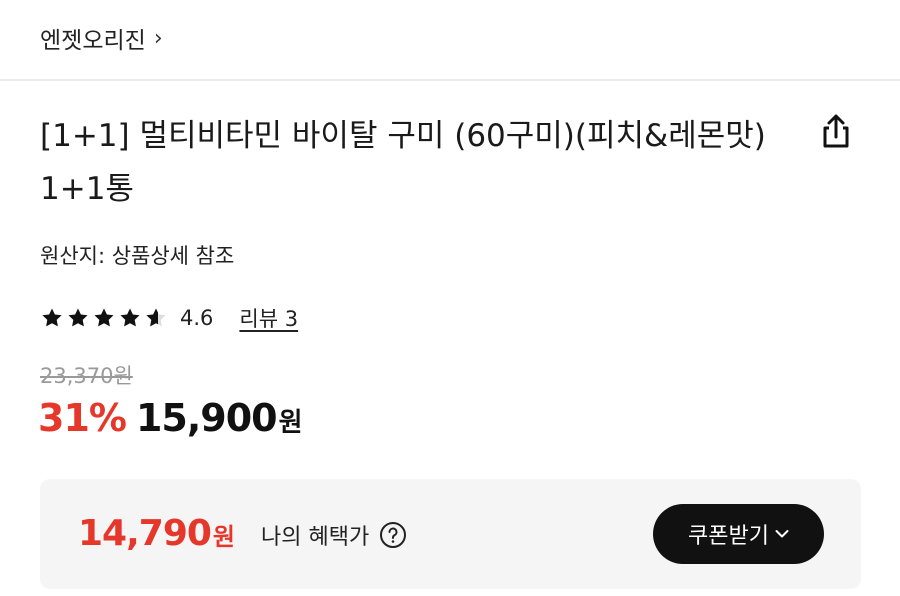  What do you see at coordinates (206, 418) in the screenshot?
I see `sale-price: 15,900` at bounding box center [206, 418].